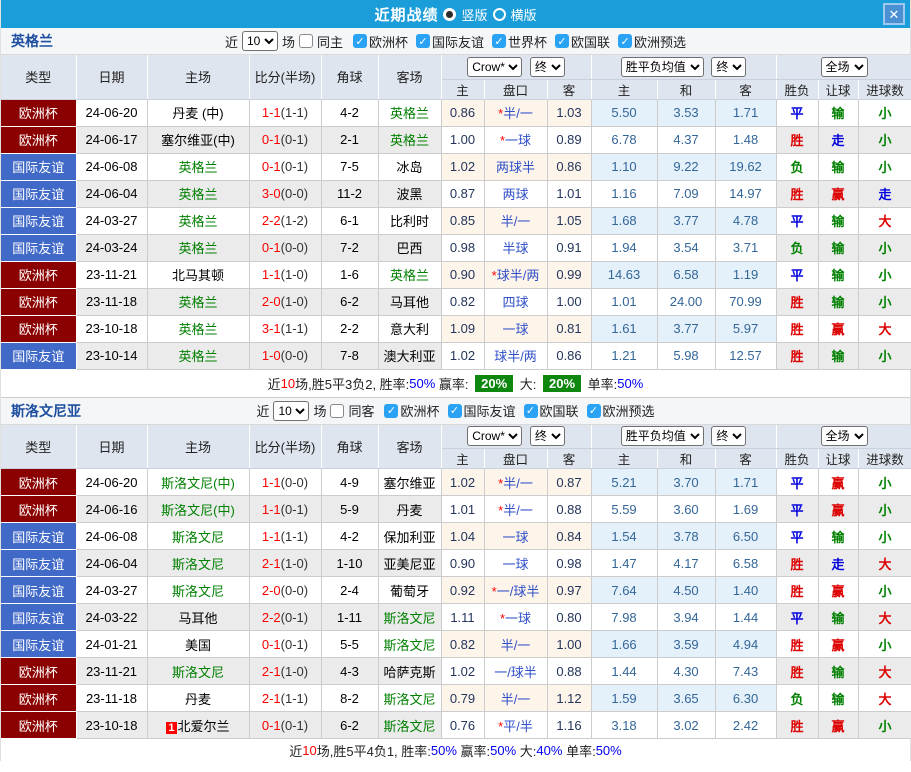 The width and height of the screenshot is (911, 772). I want to click on handicap-line: *半/一, so click(516, 509).